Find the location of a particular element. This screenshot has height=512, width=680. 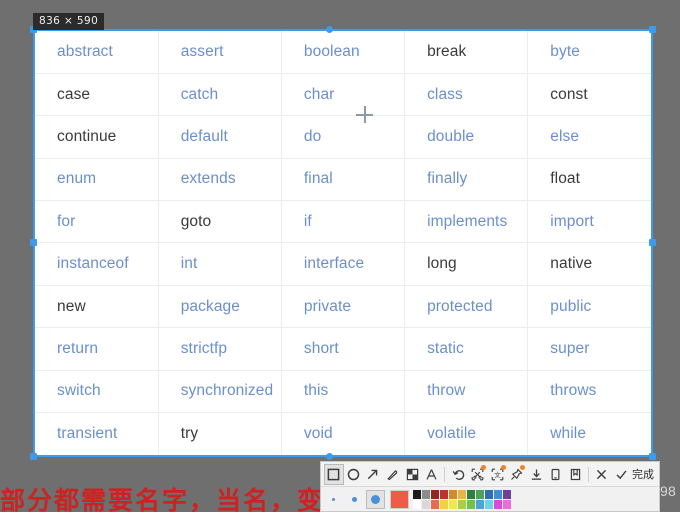

keyword-cell-implements: implements is located at coordinates (466, 222).